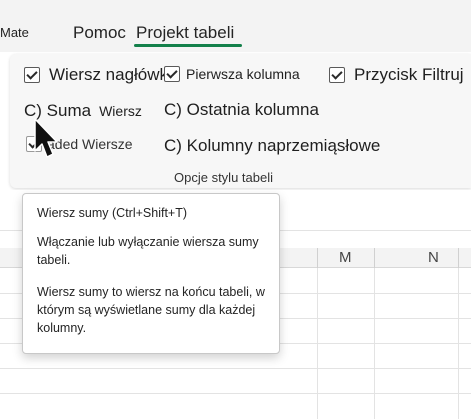  Describe the element at coordinates (235, 26) in the screenshot. I see `ribbon-tab-bar: Mate Pomoc Projekt tabeli` at that location.